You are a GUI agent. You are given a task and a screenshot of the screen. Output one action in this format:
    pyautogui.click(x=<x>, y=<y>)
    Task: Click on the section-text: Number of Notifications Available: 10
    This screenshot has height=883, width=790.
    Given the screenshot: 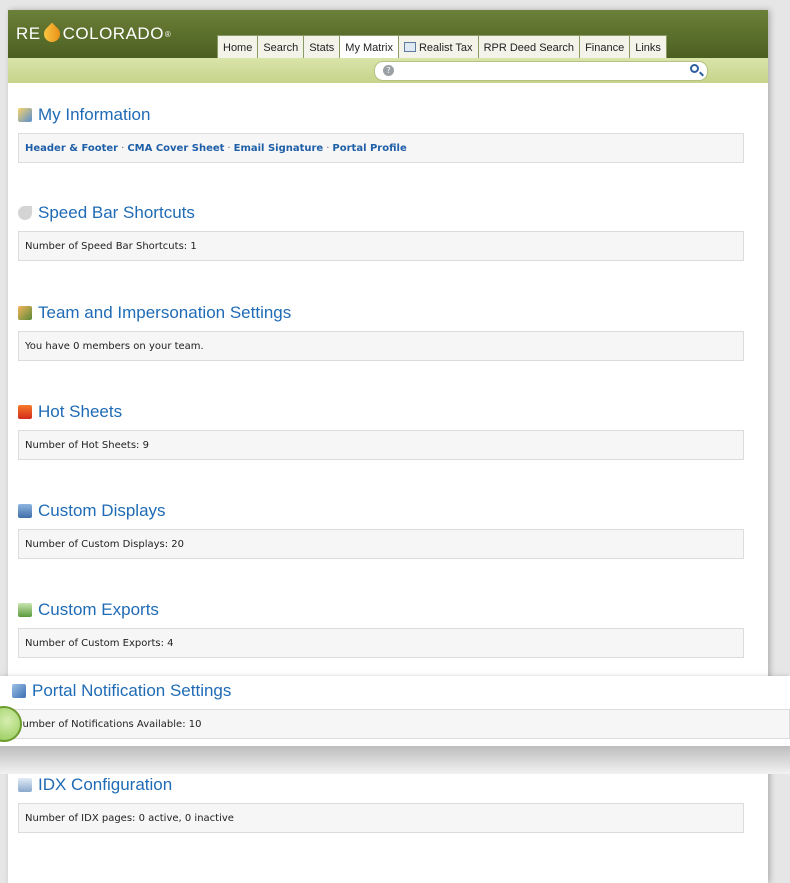 What is the action you would take?
    pyautogui.click(x=395, y=724)
    